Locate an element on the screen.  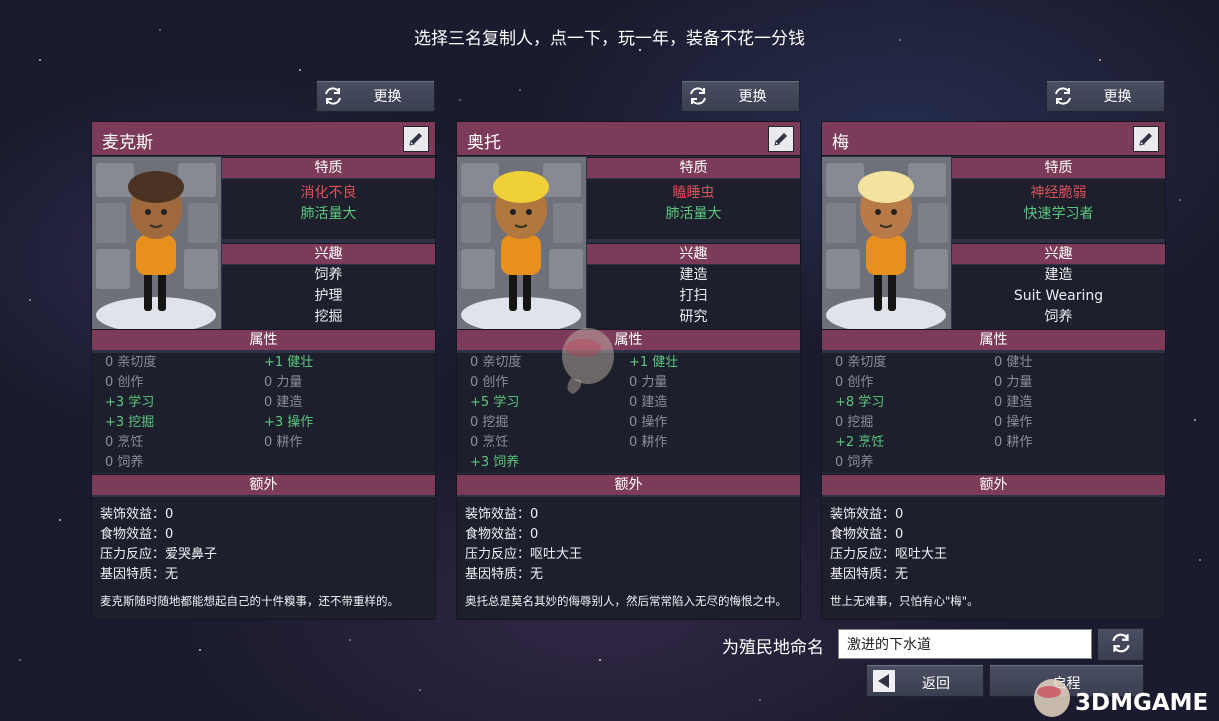
traits-list: 消化不良 肺活量大 is located at coordinates (328, 209).